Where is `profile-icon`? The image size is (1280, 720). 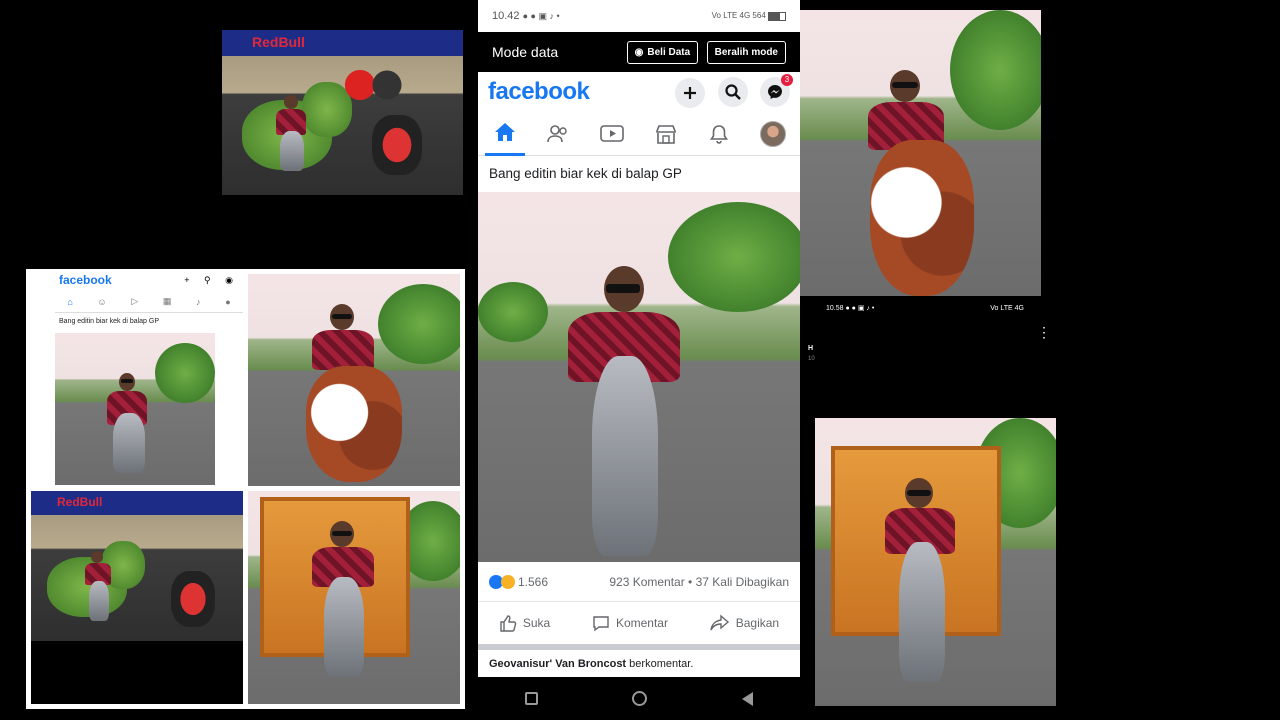
profile-icon is located at coordinates (773, 133).